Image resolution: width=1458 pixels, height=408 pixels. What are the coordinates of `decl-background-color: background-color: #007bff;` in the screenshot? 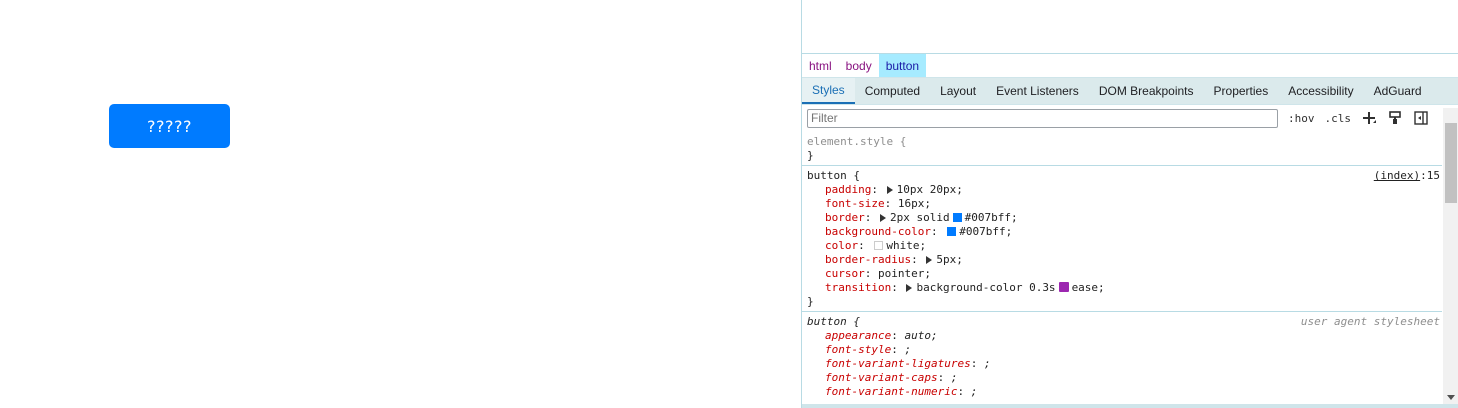 It's located at (1122, 232).